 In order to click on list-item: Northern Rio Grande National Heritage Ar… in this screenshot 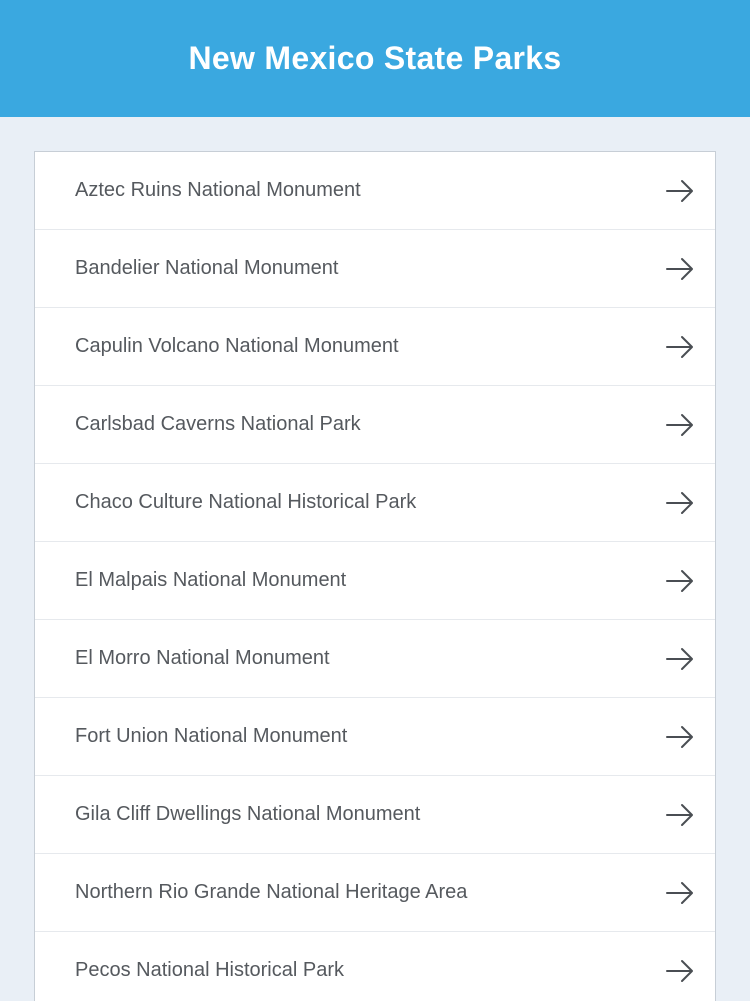, I will do `click(375, 893)`.